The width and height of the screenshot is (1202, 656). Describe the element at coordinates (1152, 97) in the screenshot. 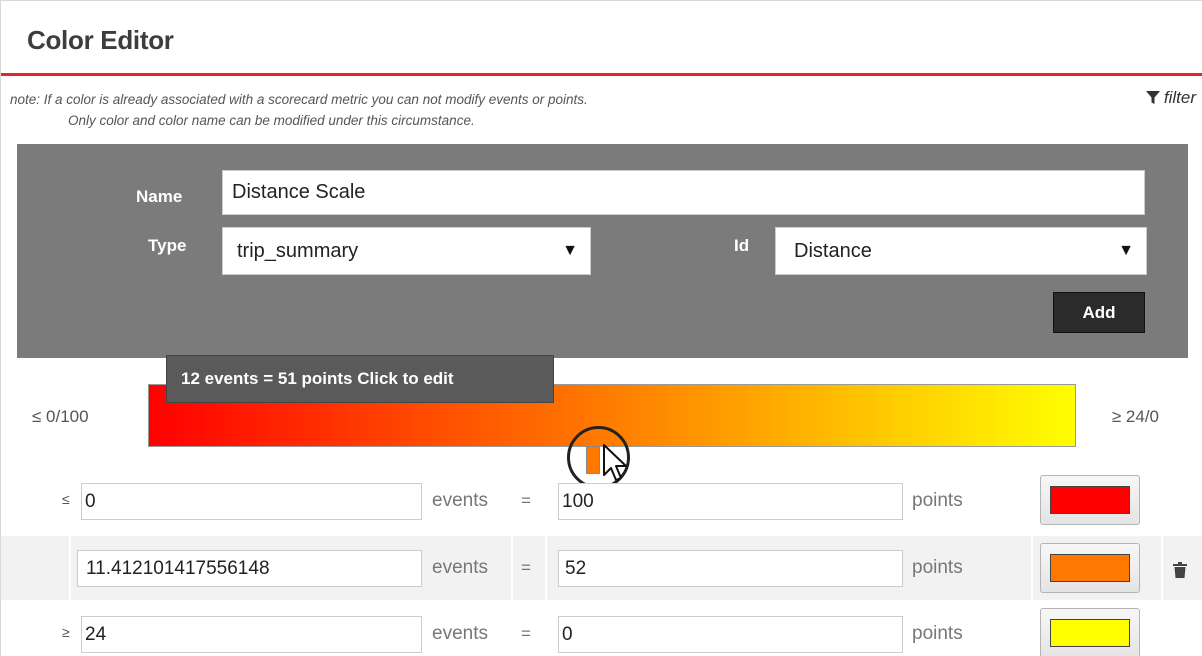

I see `filter-icon` at that location.